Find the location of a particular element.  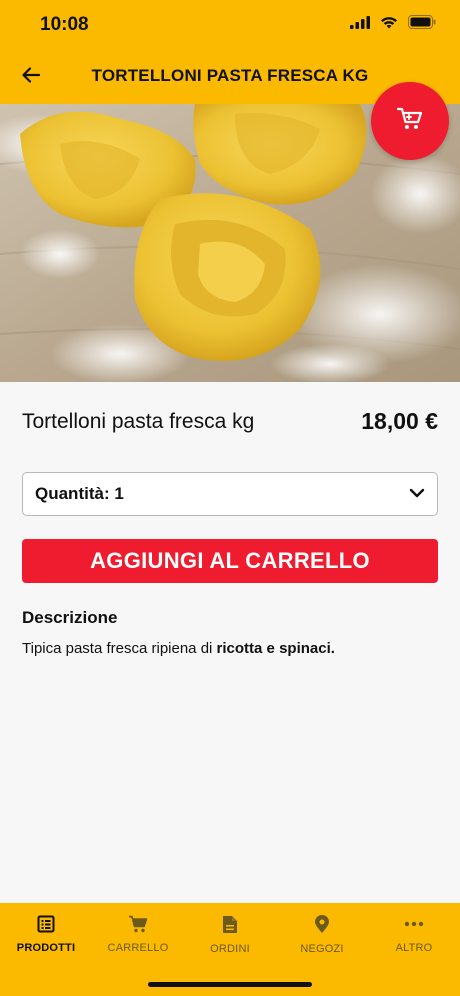

chevron-down-icon is located at coordinates (417, 494).